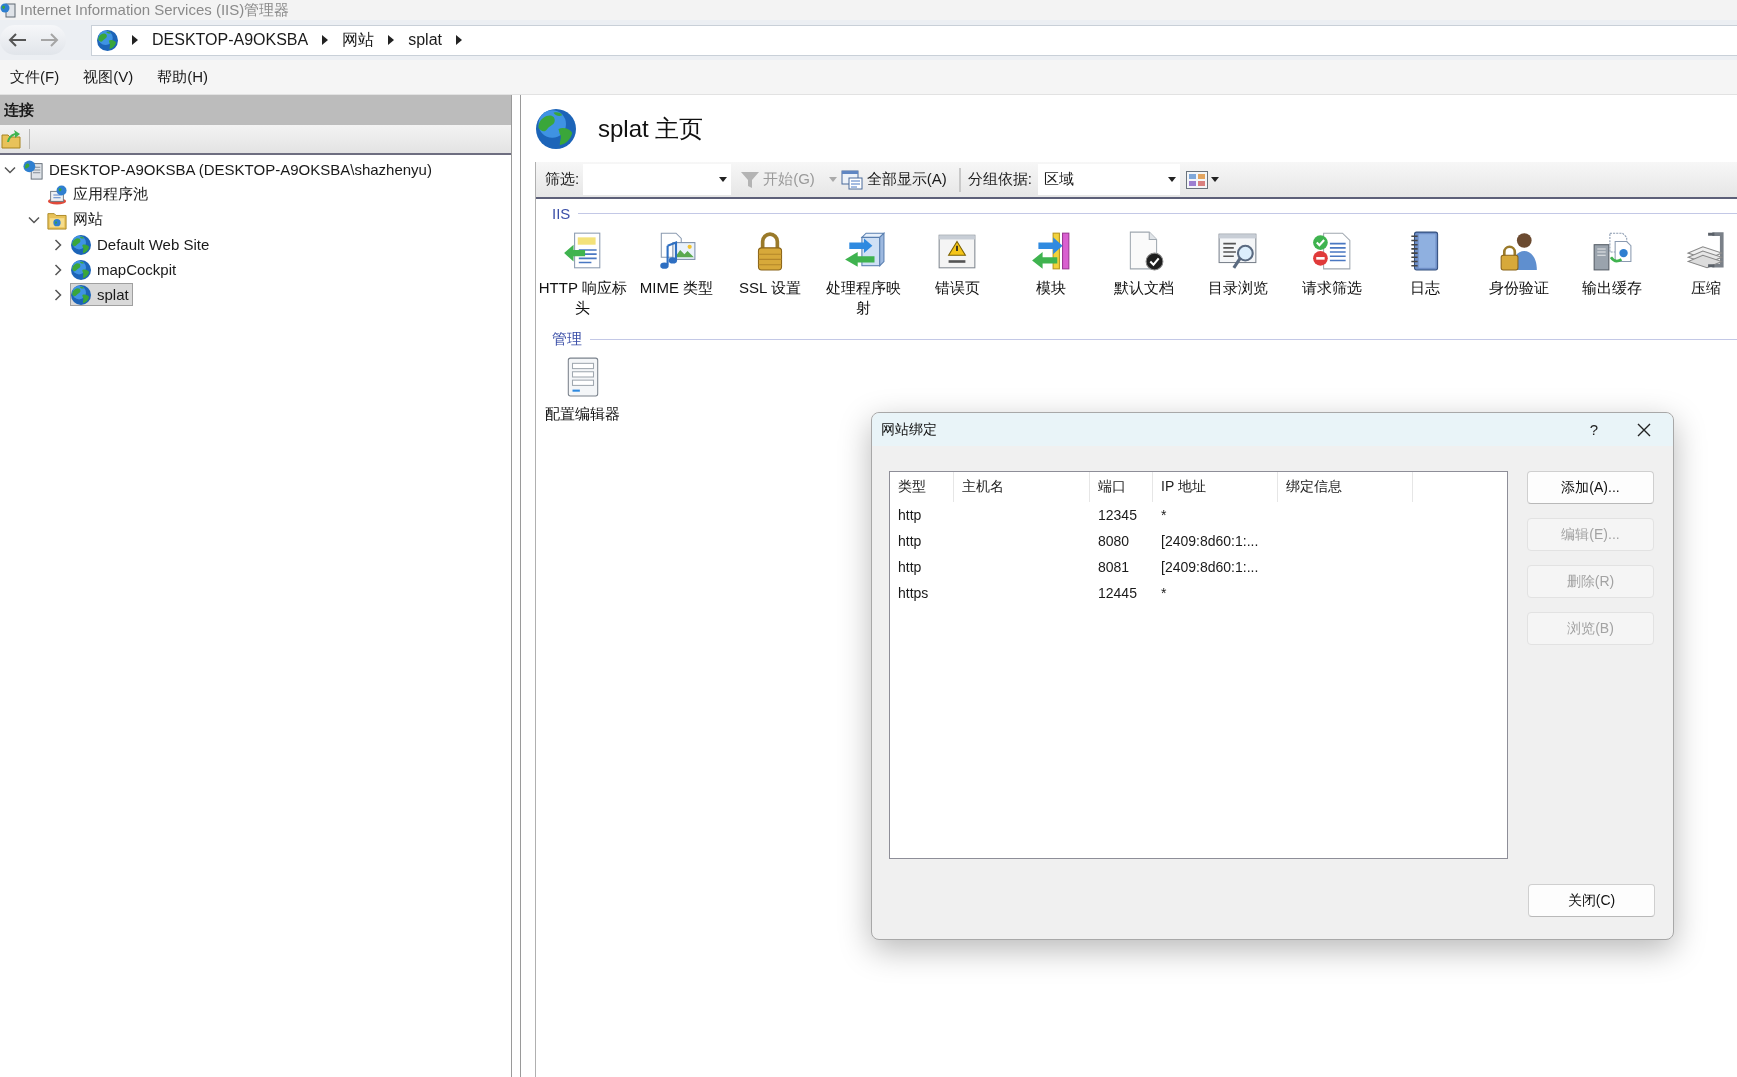 This screenshot has width=1737, height=1077. What do you see at coordinates (1425, 274) in the screenshot?
I see `feature-item: 日志` at bounding box center [1425, 274].